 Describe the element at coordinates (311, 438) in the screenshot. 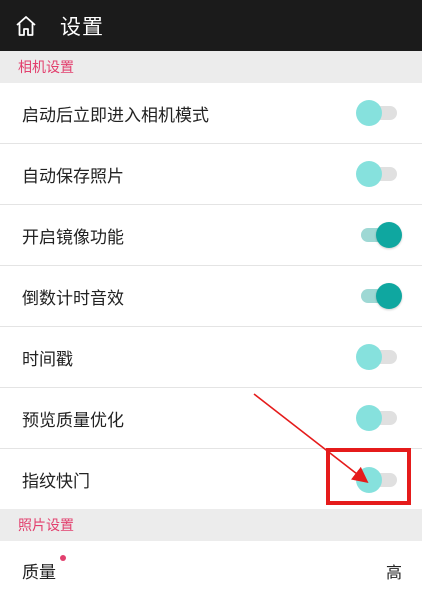

I see `annotation-arrow` at that location.